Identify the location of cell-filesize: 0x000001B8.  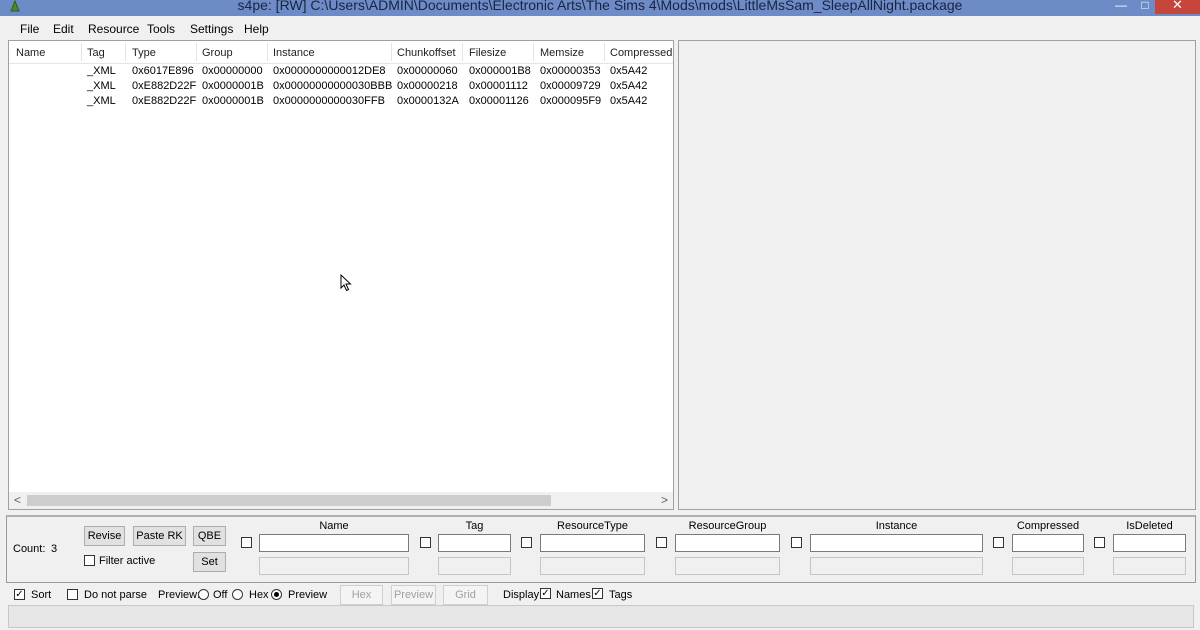
(500, 71).